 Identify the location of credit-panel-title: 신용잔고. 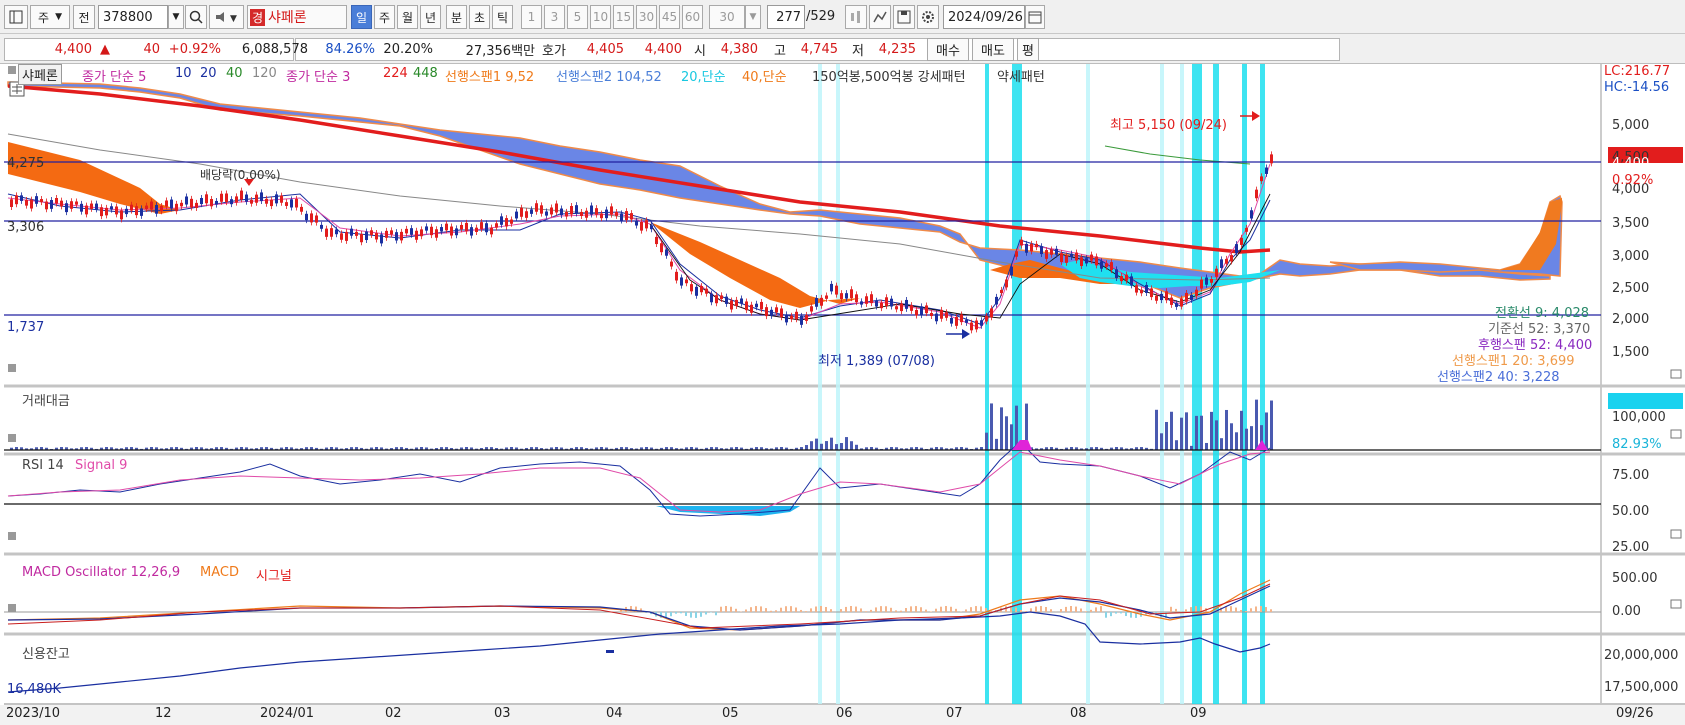
(46, 654).